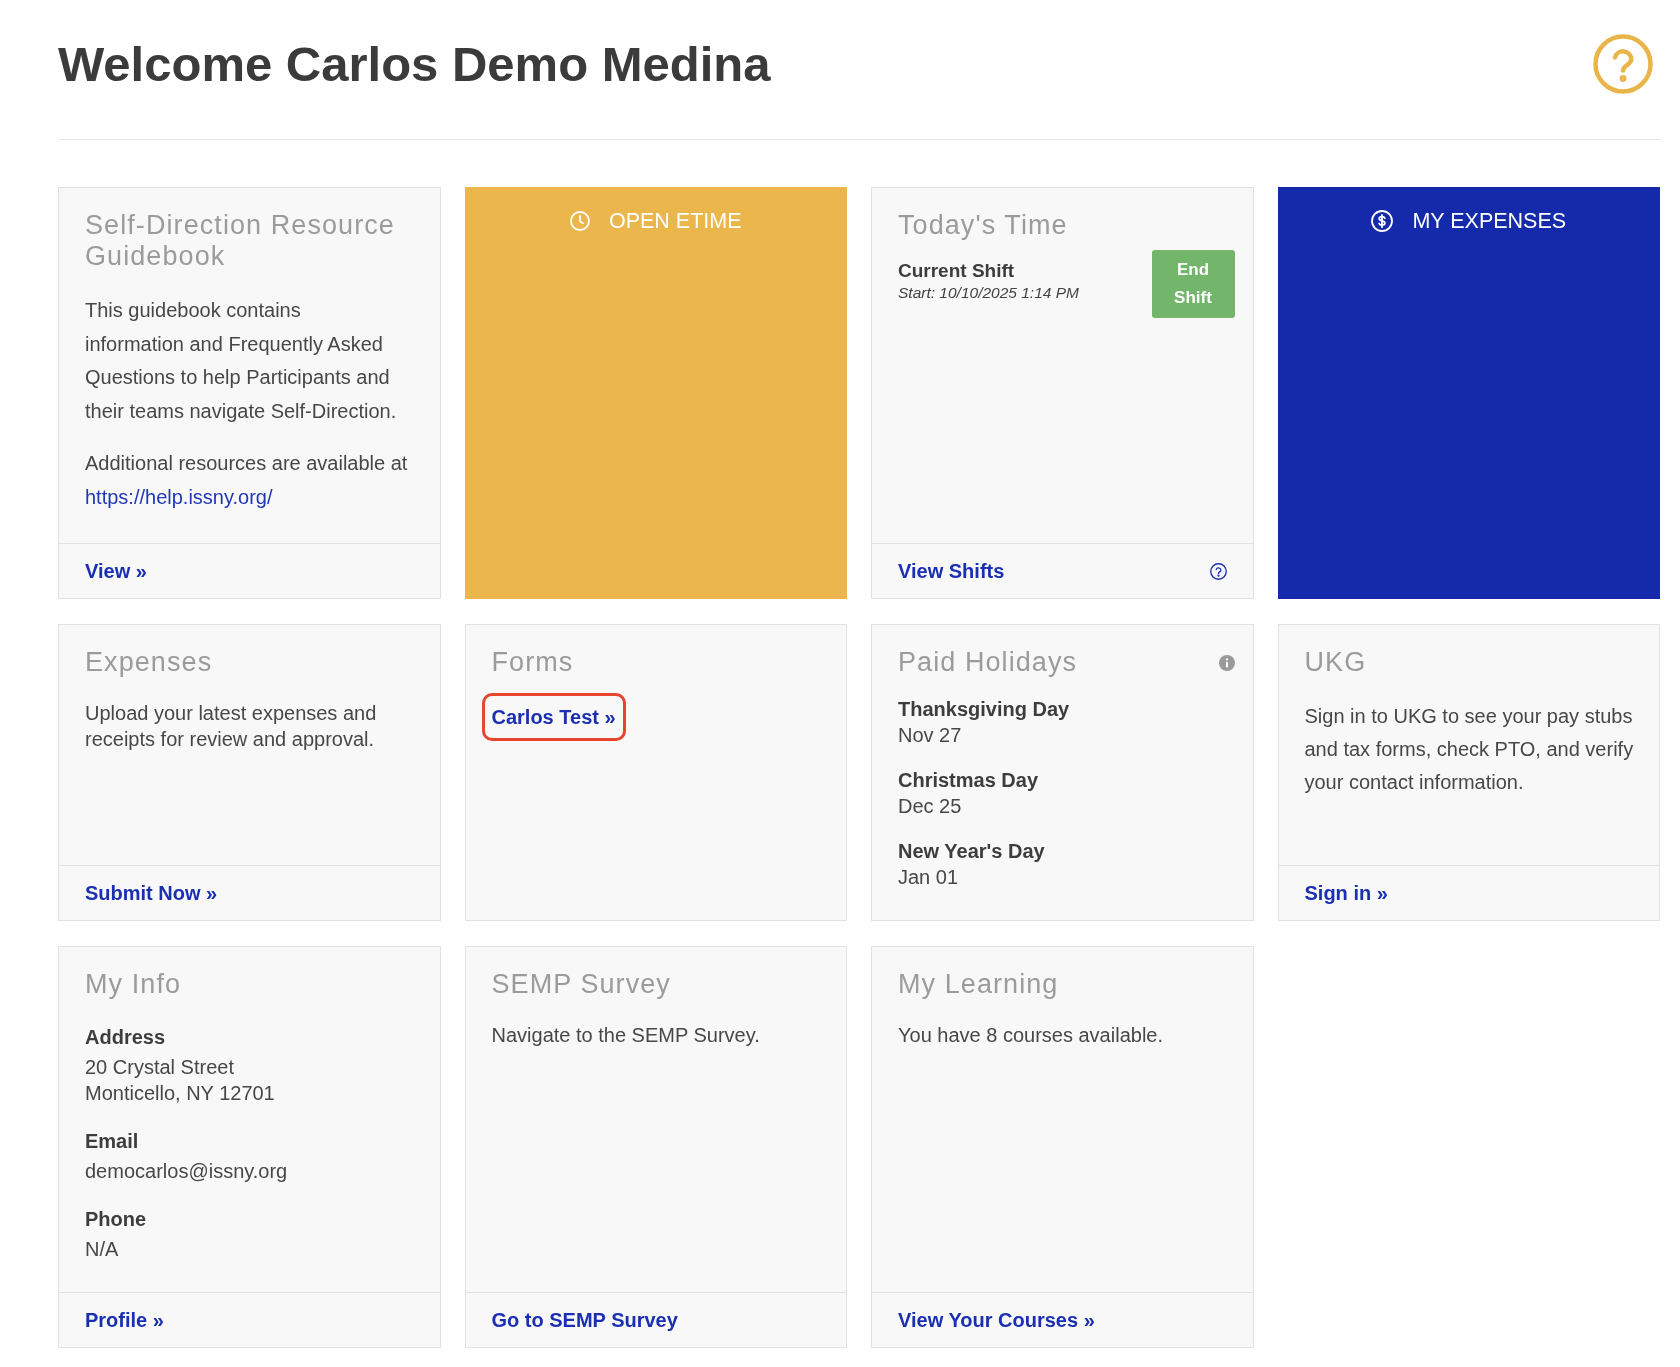 Image resolution: width=1680 pixels, height=1367 pixels. I want to click on holiday-name: Thanksgiving Day, so click(984, 709).